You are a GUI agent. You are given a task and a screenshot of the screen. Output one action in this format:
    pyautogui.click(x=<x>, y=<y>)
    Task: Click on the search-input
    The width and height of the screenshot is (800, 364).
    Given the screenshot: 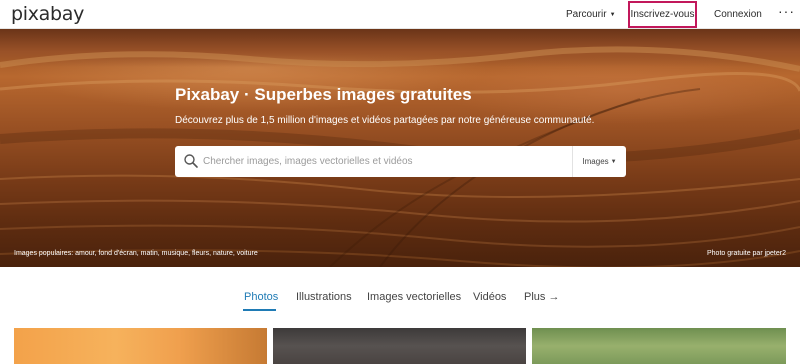 What is the action you would take?
    pyautogui.click(x=387, y=161)
    